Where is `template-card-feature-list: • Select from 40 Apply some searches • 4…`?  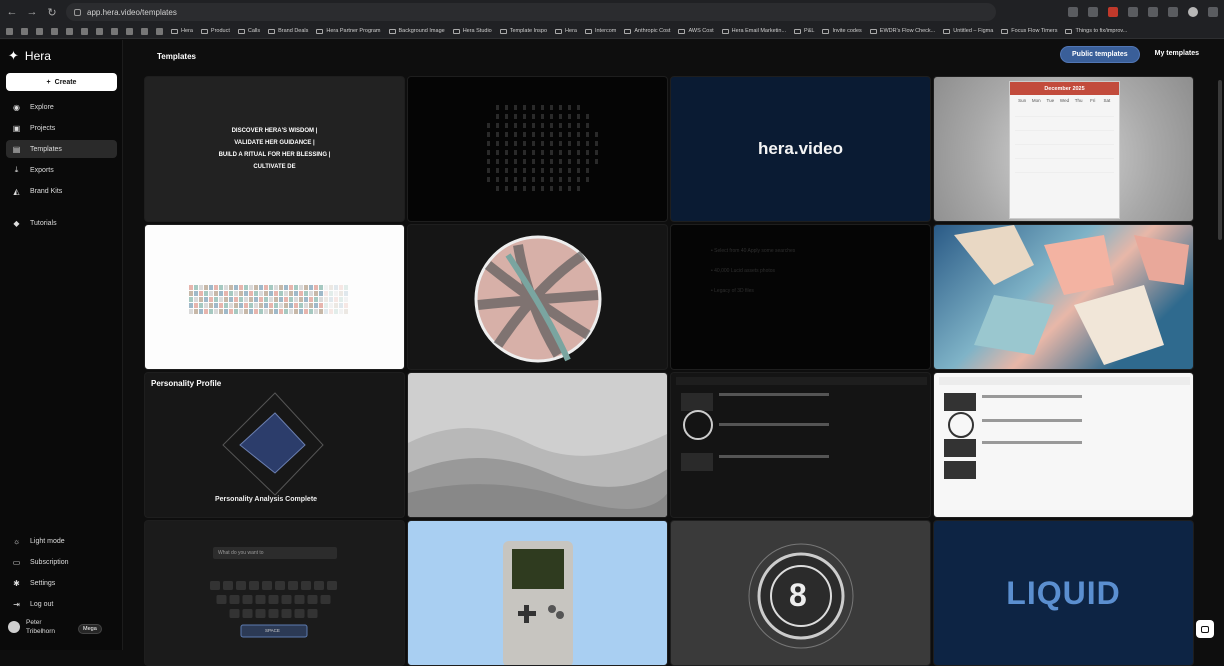 template-card-feature-list: • Select from 40 Apply some searches • 4… is located at coordinates (800, 297).